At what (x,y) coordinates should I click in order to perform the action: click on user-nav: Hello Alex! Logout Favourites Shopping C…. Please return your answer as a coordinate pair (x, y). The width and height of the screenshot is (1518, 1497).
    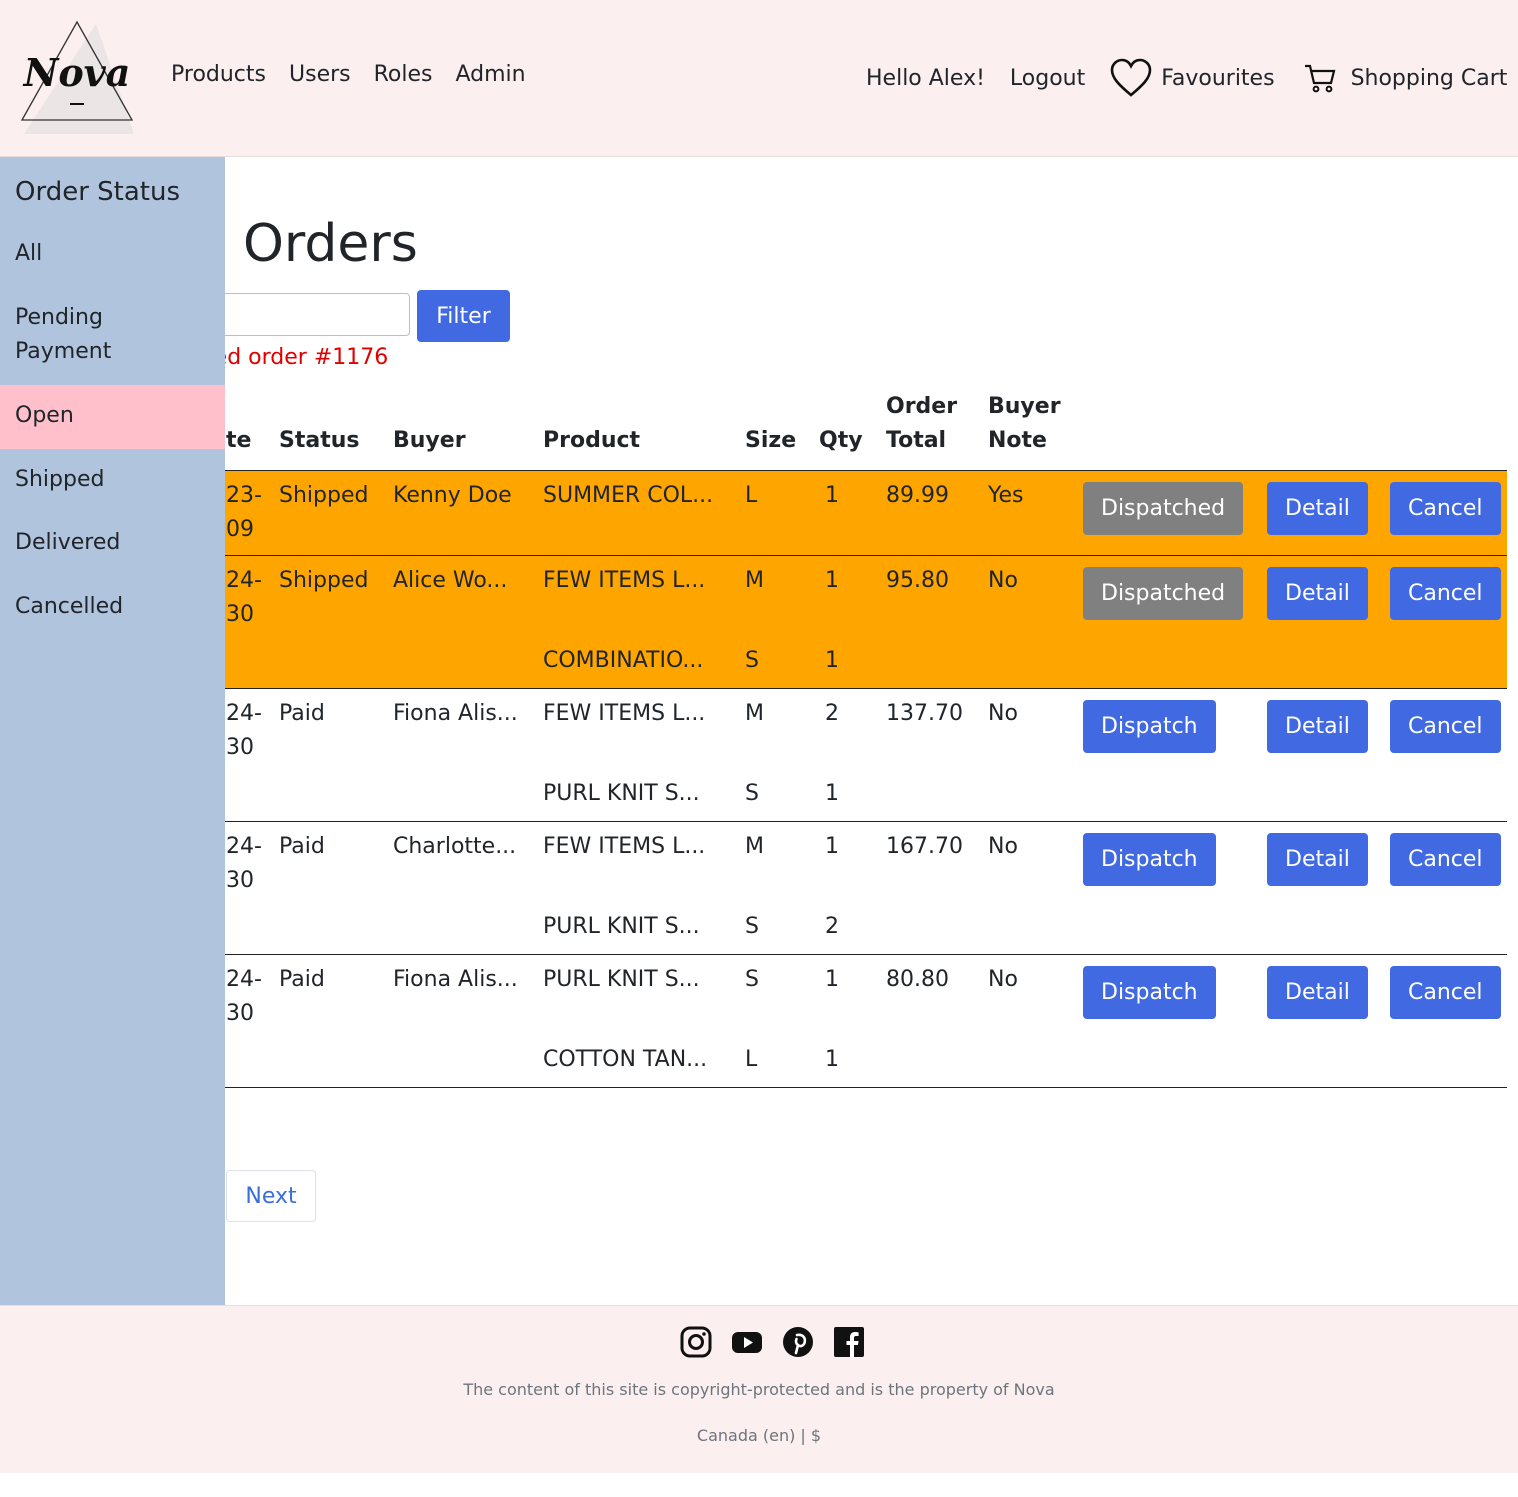
    Looking at the image, I should click on (1186, 78).